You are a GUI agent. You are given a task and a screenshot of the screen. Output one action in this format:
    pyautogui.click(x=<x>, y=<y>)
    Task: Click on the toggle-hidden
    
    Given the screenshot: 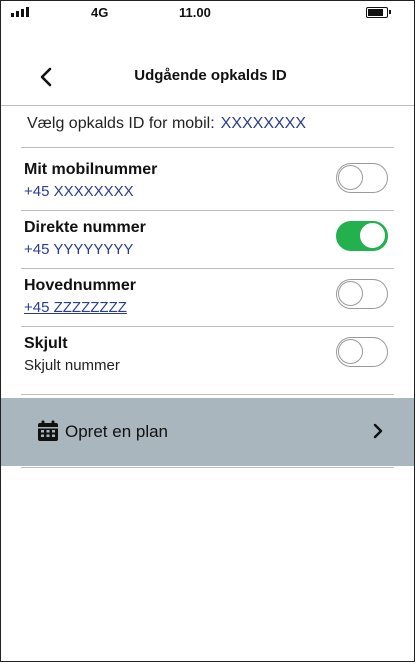 What is the action you would take?
    pyautogui.click(x=362, y=352)
    